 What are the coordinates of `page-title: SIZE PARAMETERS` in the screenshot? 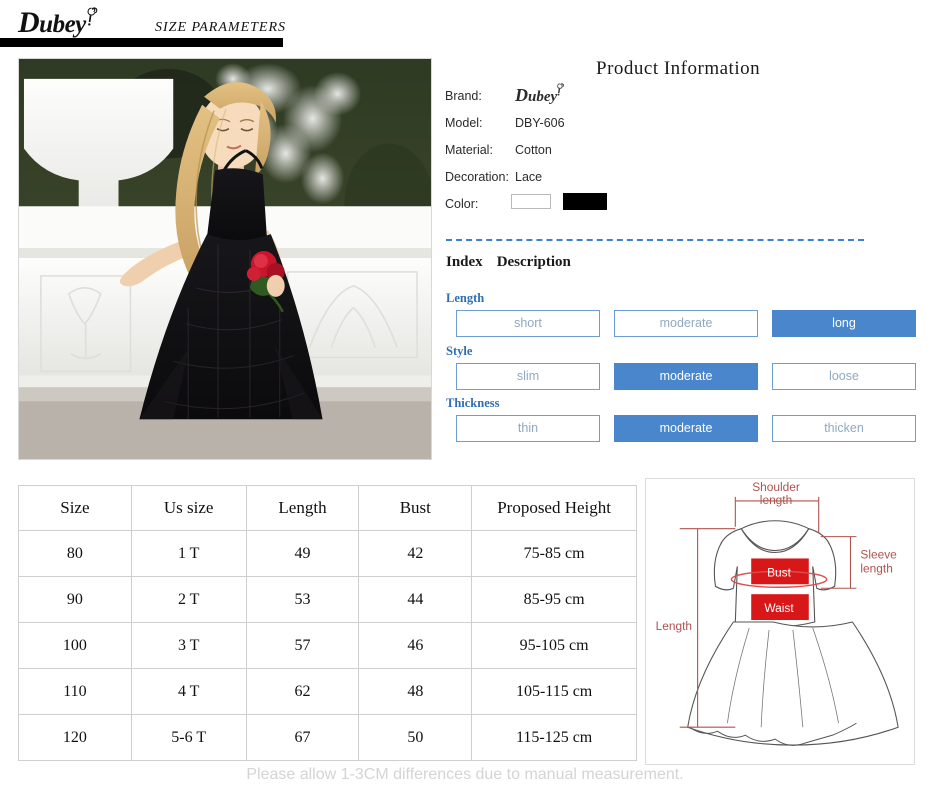 It's located at (221, 27).